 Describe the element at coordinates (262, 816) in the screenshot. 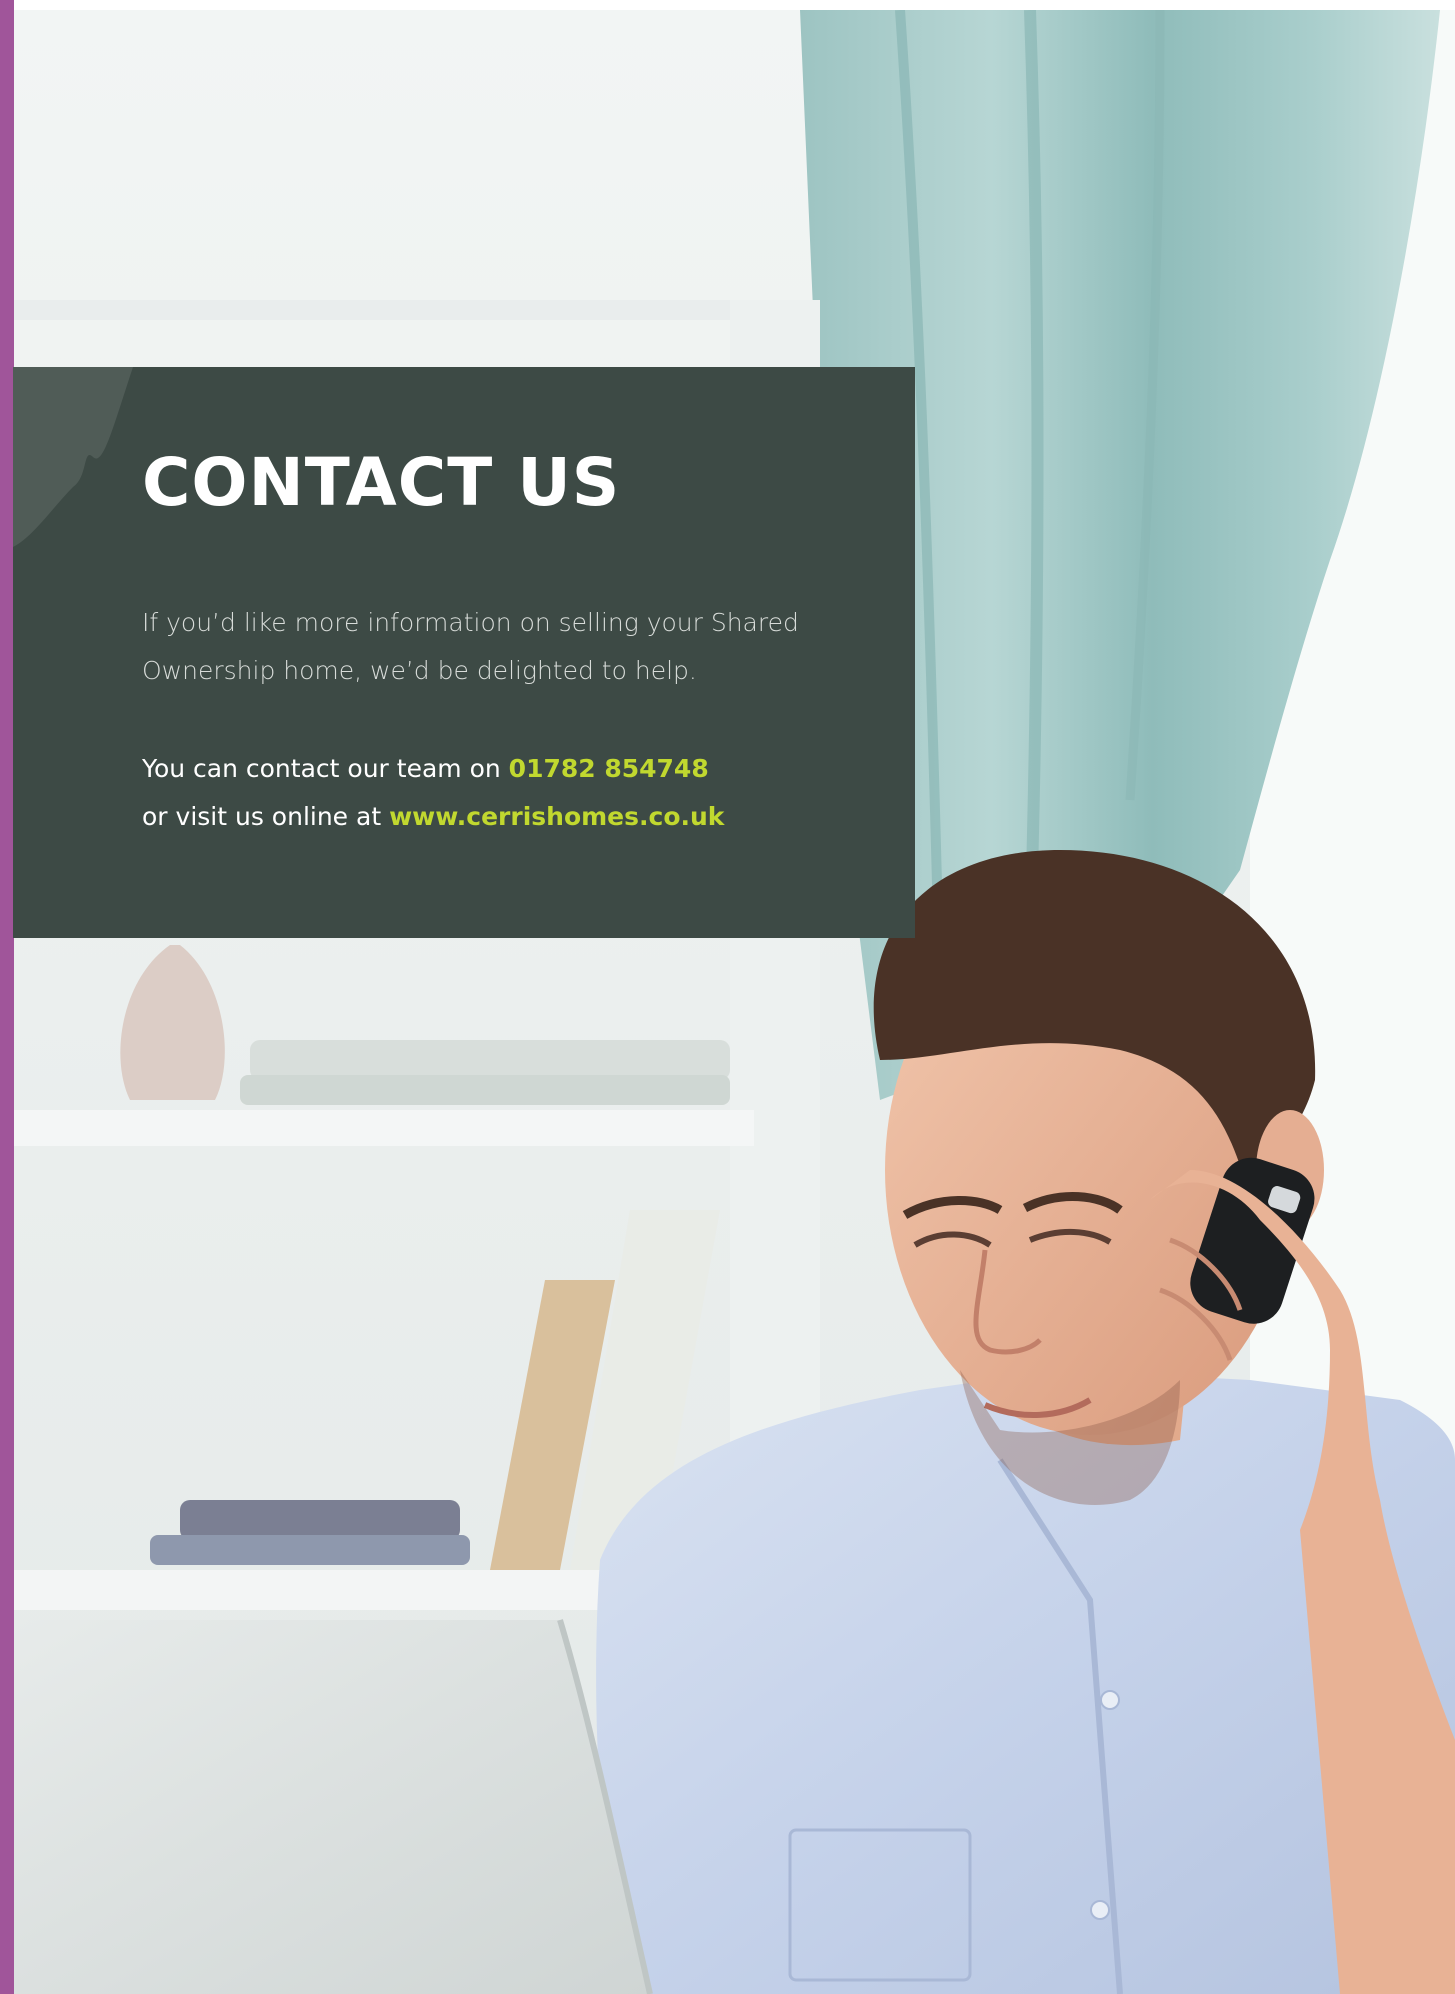

I see `website-prefix: or visit us online at` at that location.